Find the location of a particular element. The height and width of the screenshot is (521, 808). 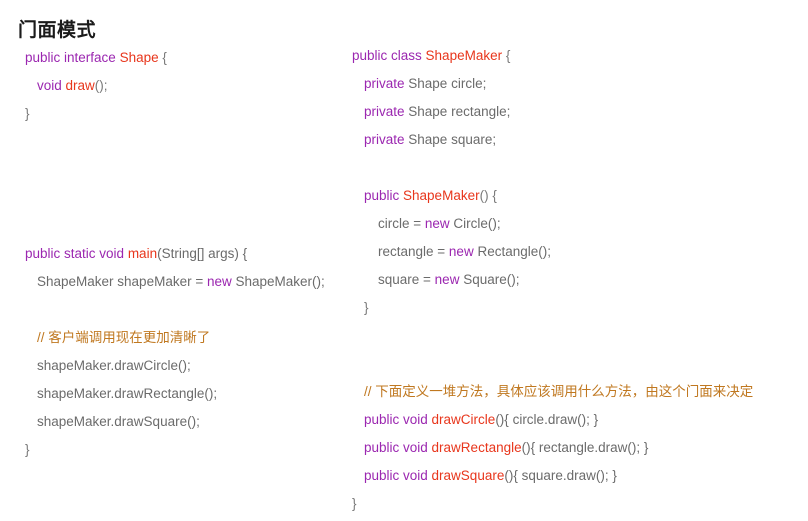

code-line: shapeMaker.drawCircle(); is located at coordinates (190, 366).